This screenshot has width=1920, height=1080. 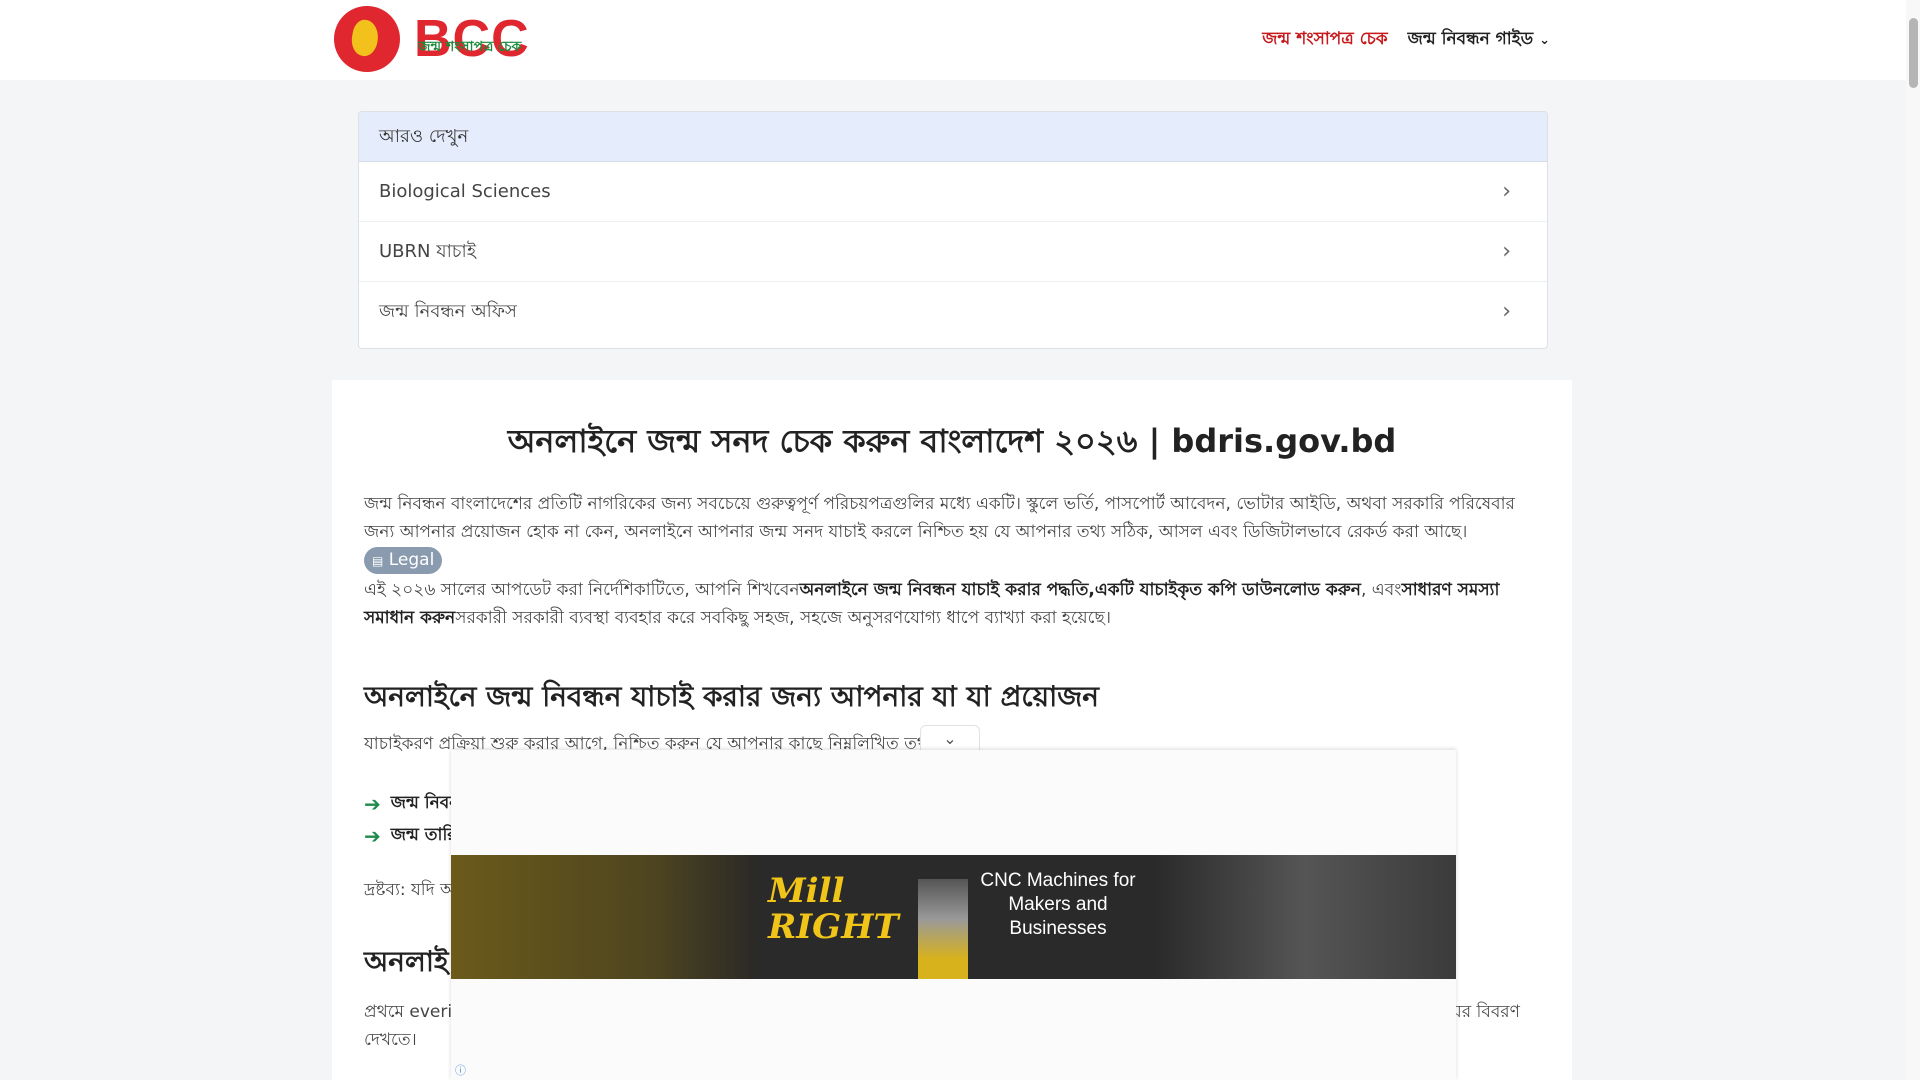 I want to click on nav-birth-certificate-check: জন্ম শংসাপত্র চেক, so click(x=1324, y=40).